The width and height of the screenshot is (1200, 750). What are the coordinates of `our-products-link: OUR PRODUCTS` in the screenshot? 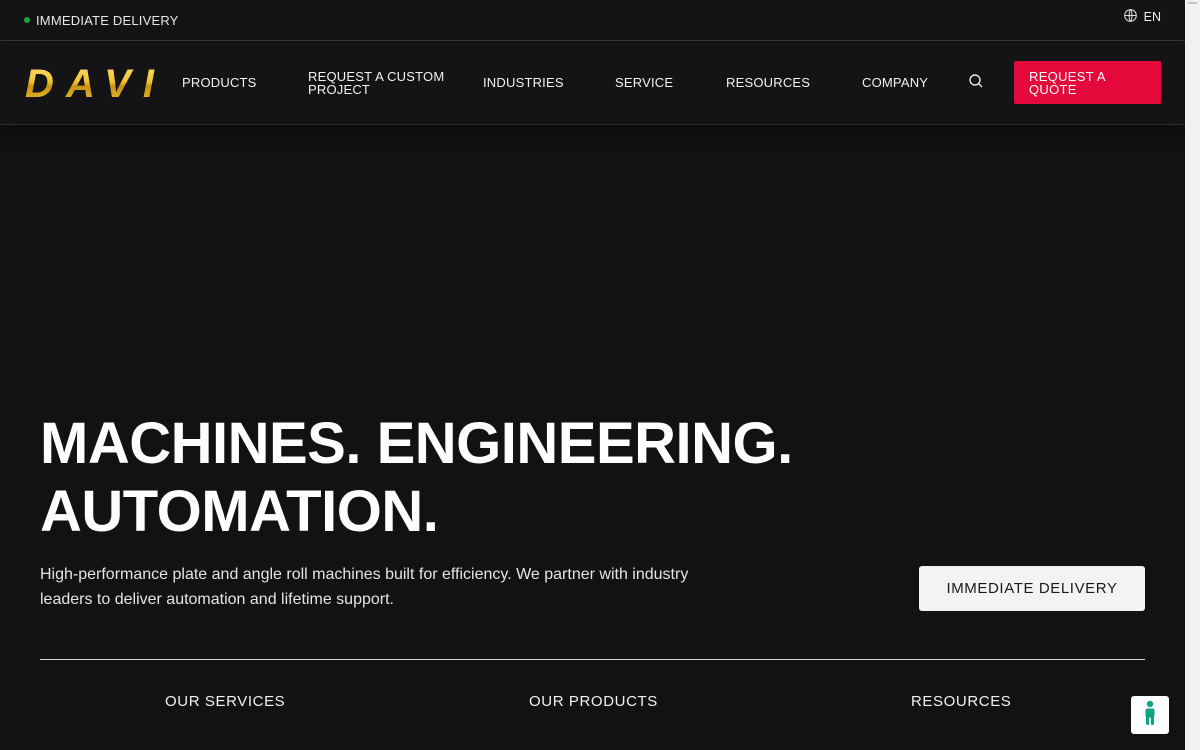 It's located at (593, 701).